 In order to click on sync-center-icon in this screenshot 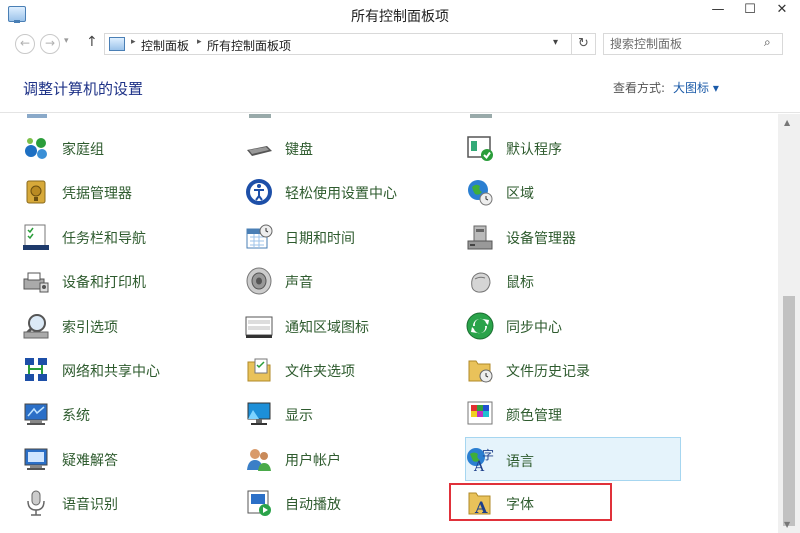, I will do `click(480, 326)`.